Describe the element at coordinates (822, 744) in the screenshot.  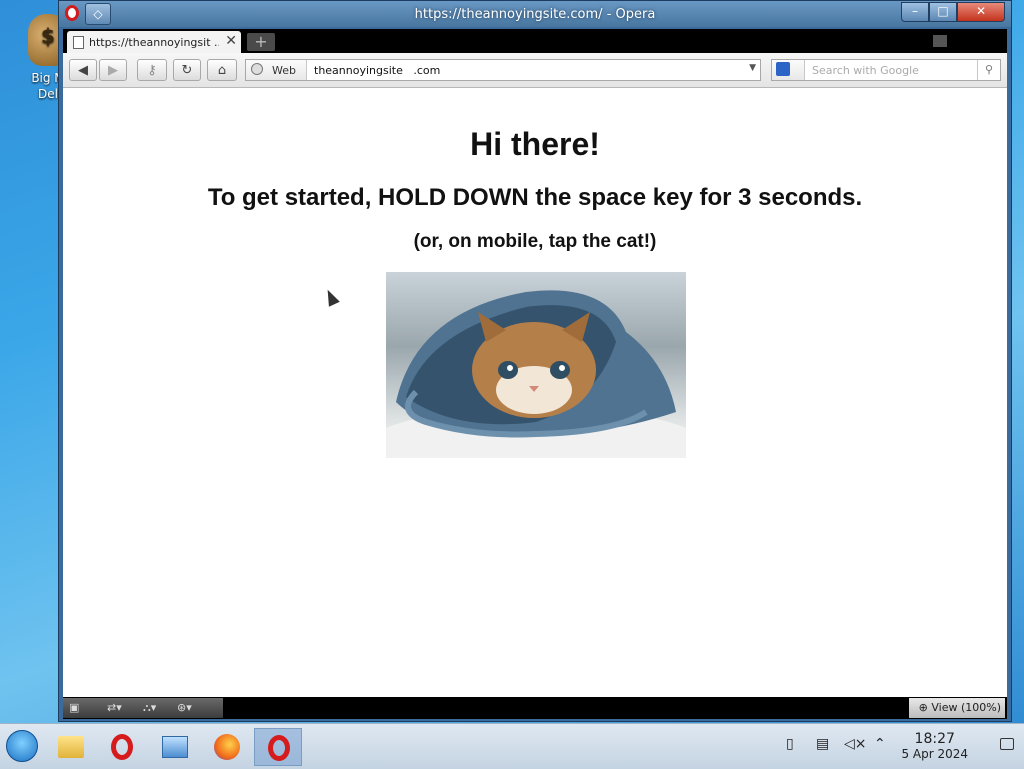
I see `clipboard-icon: ▤` at that location.